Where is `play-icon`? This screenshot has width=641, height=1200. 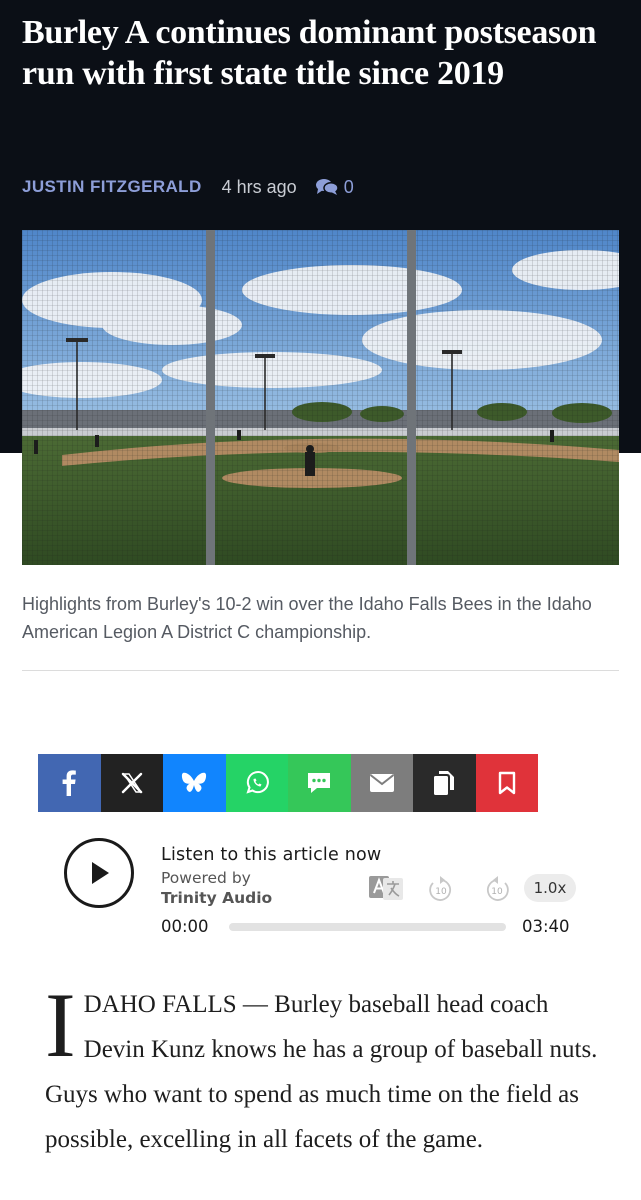
play-icon is located at coordinates (100, 873).